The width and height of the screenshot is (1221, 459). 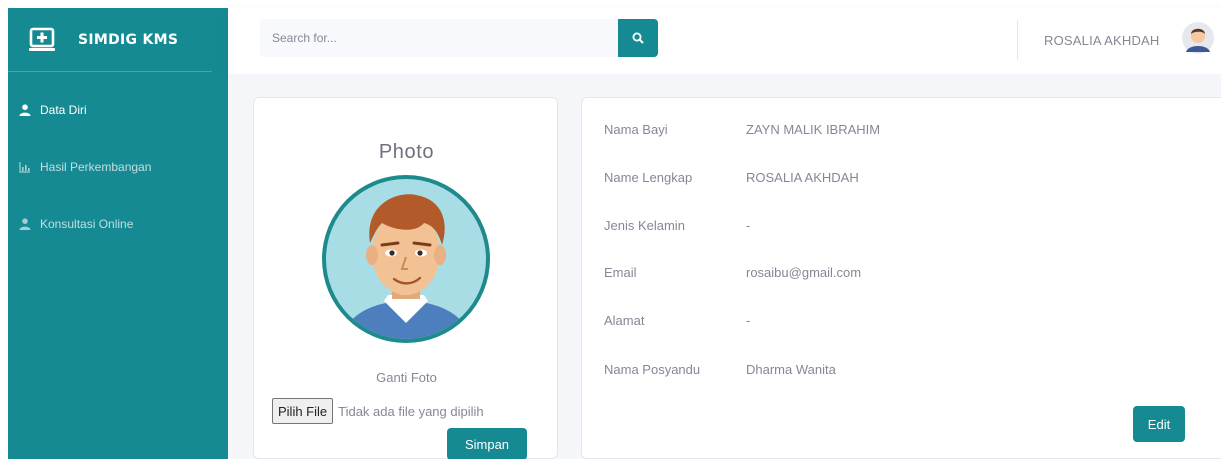 I want to click on save-button: Simpan, so click(x=487, y=443).